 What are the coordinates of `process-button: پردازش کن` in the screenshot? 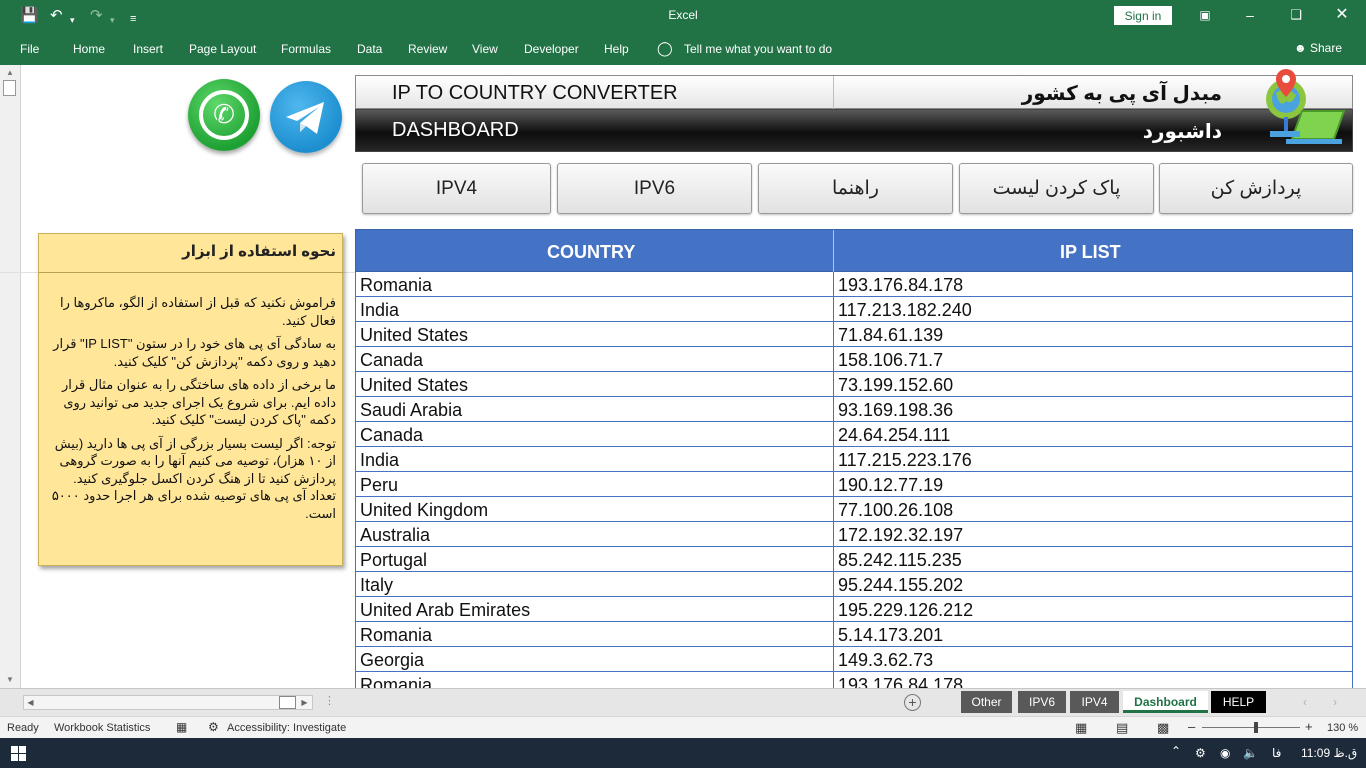 It's located at (1256, 188).